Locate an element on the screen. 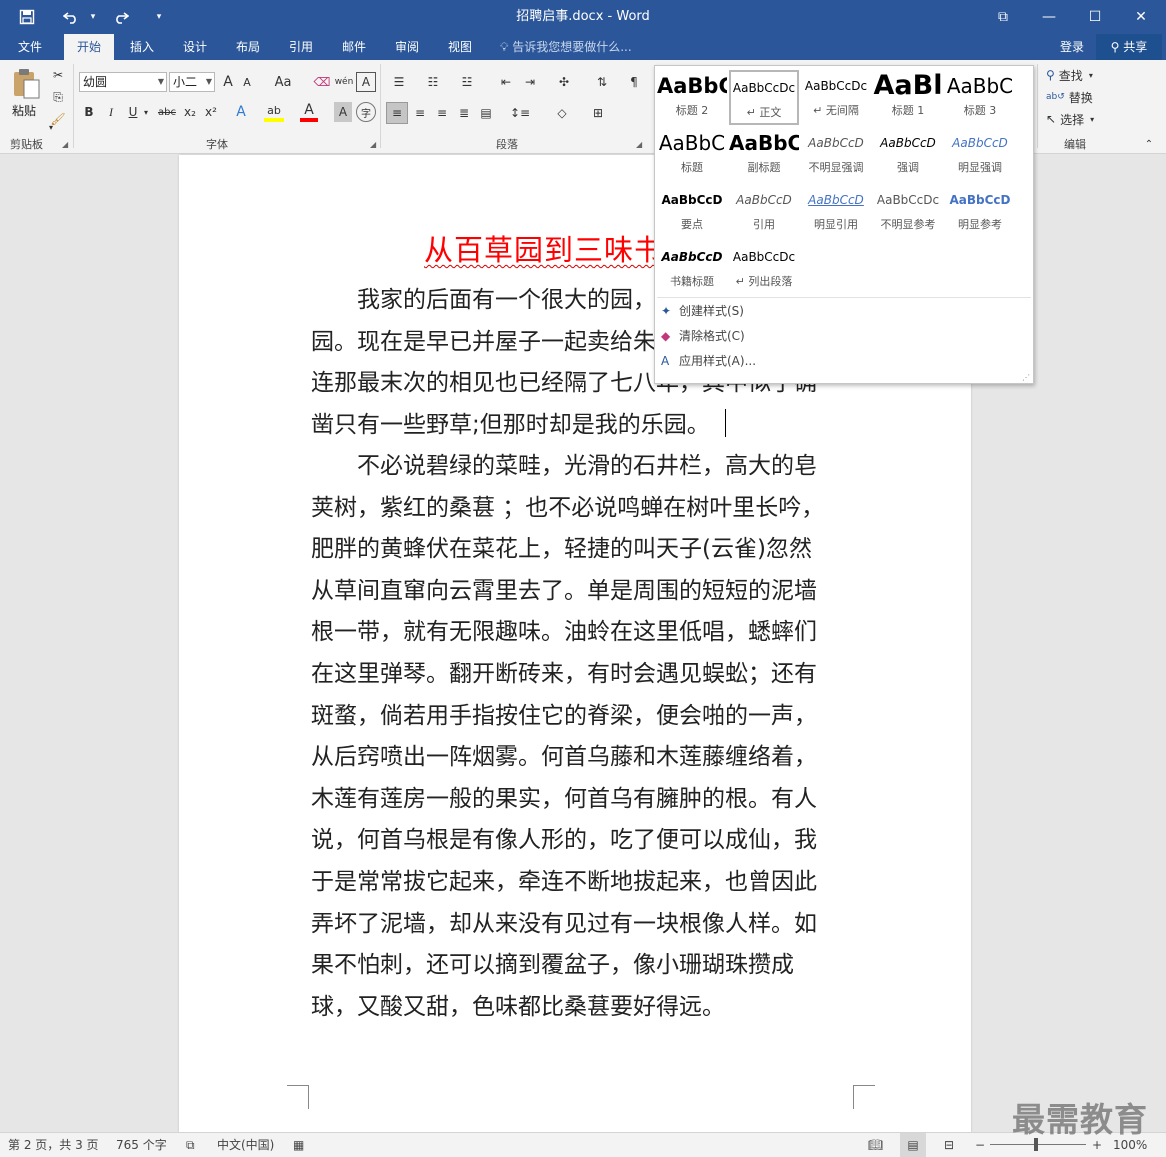  login-link: 登录 is located at coordinates (1072, 47).